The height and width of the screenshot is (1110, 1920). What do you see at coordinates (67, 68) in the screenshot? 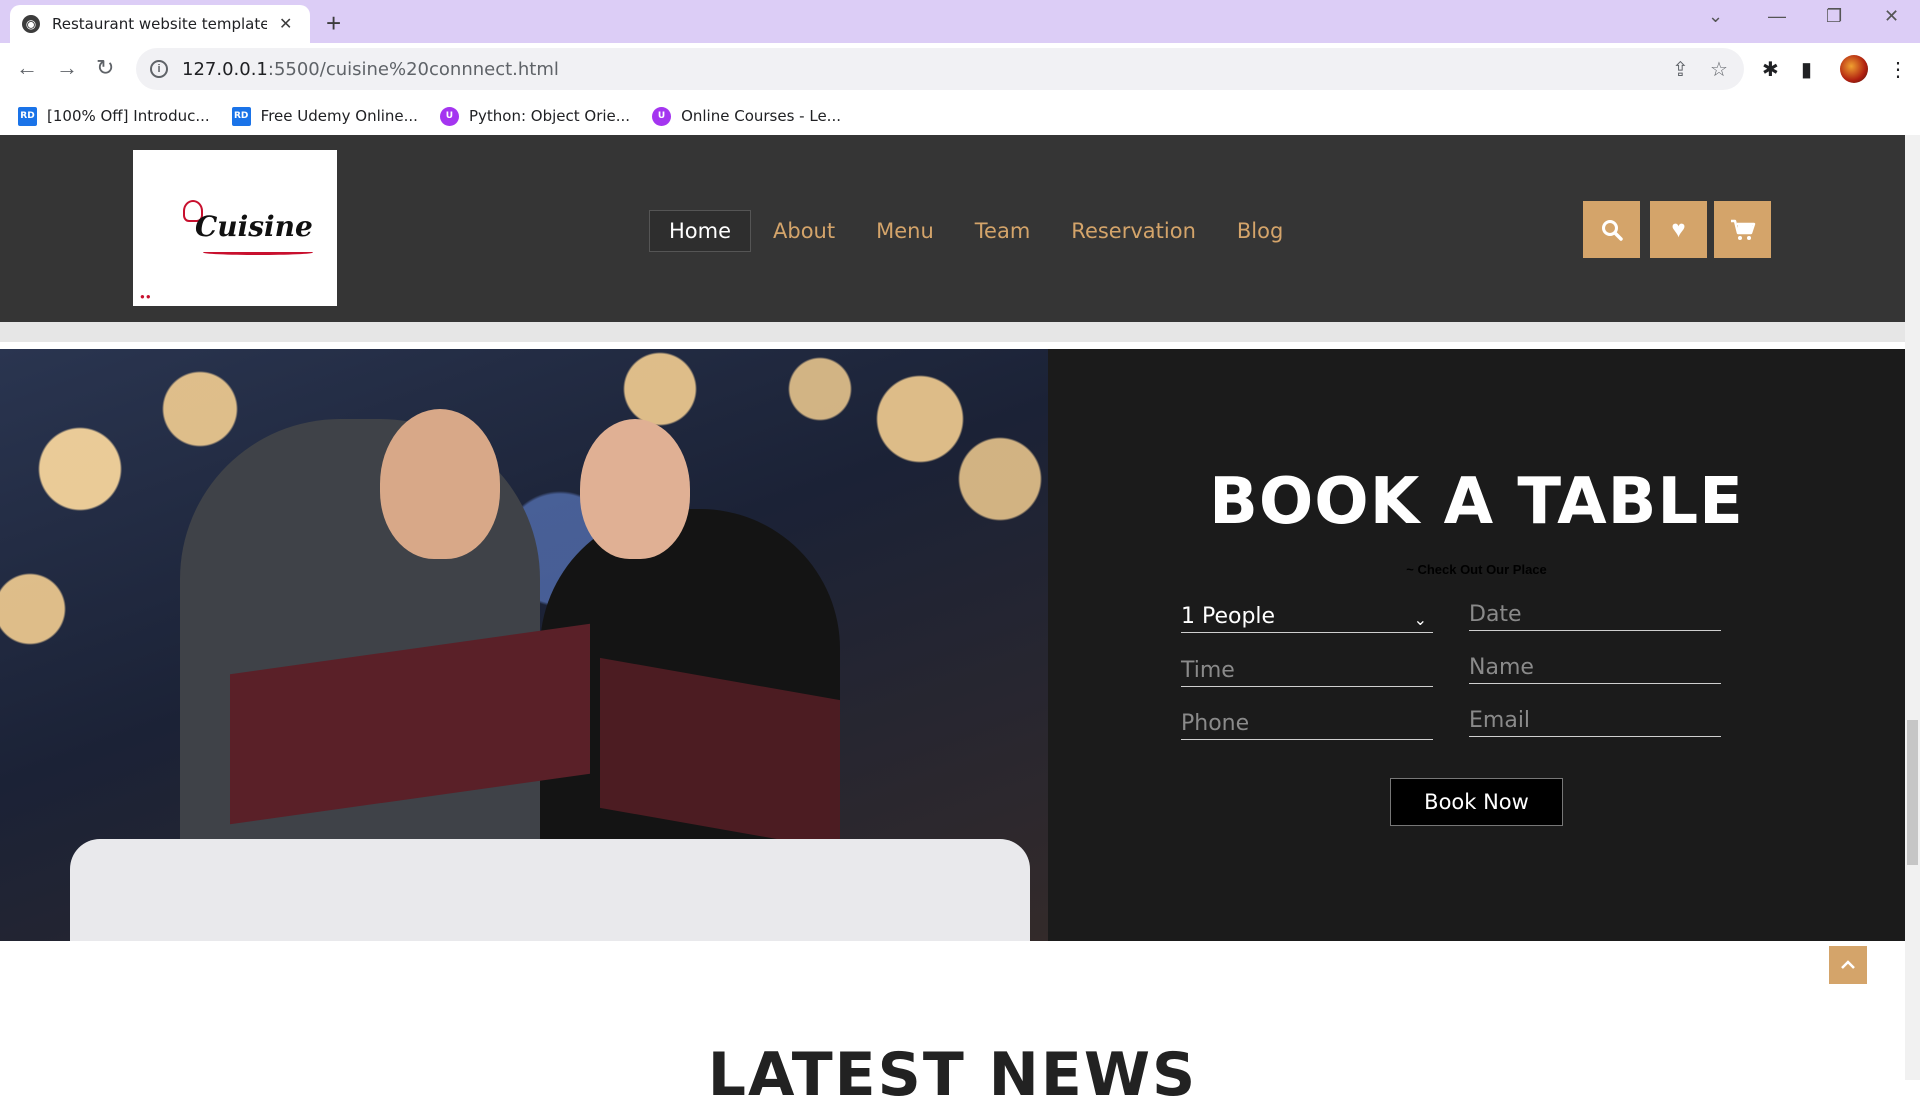
I see `forward-icon: →` at bounding box center [67, 68].